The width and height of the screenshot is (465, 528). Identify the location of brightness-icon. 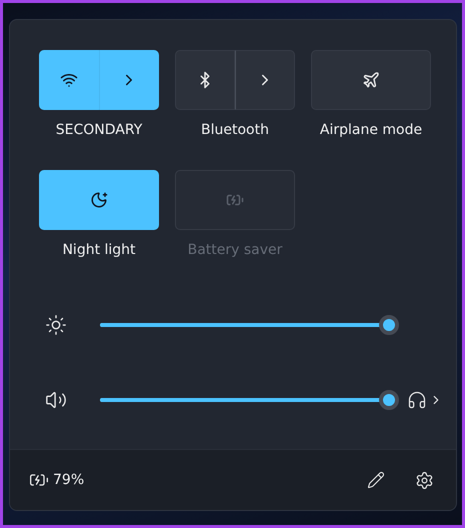
(56, 325).